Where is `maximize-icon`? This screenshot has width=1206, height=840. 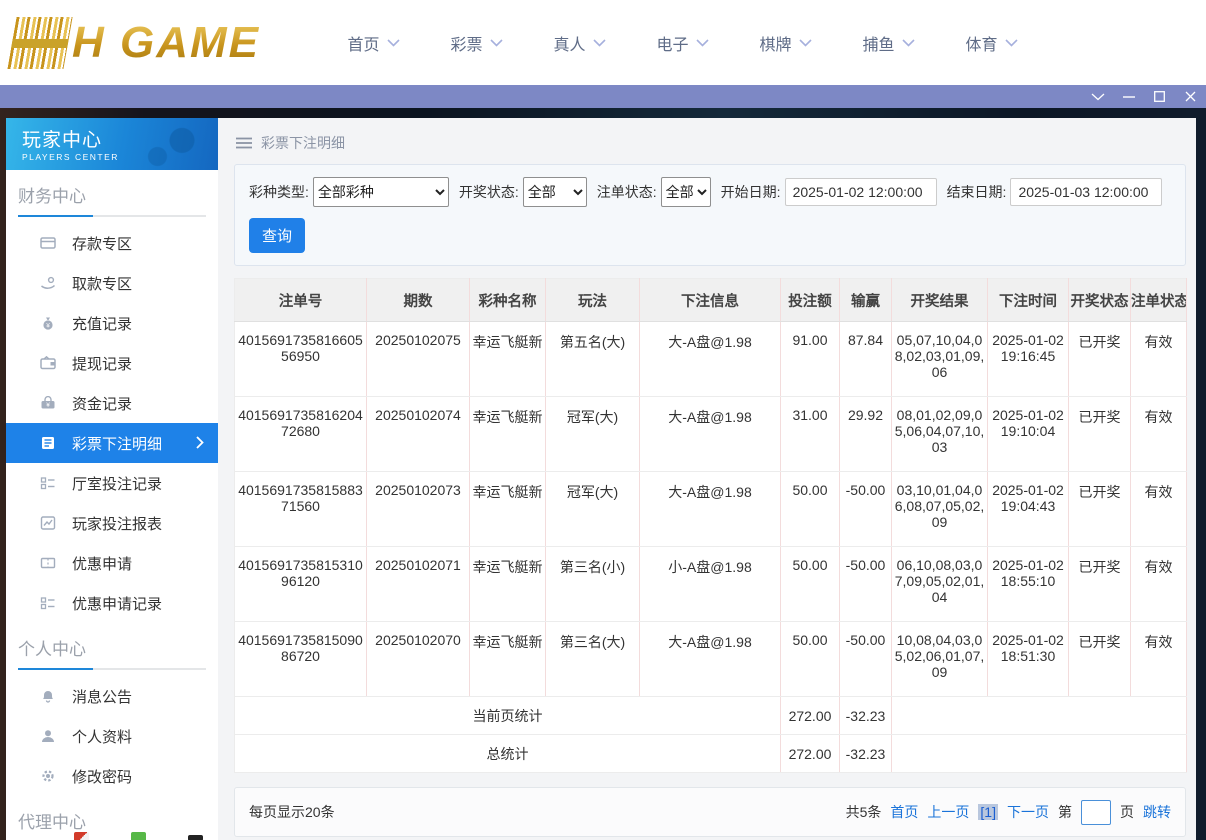 maximize-icon is located at coordinates (1159, 96).